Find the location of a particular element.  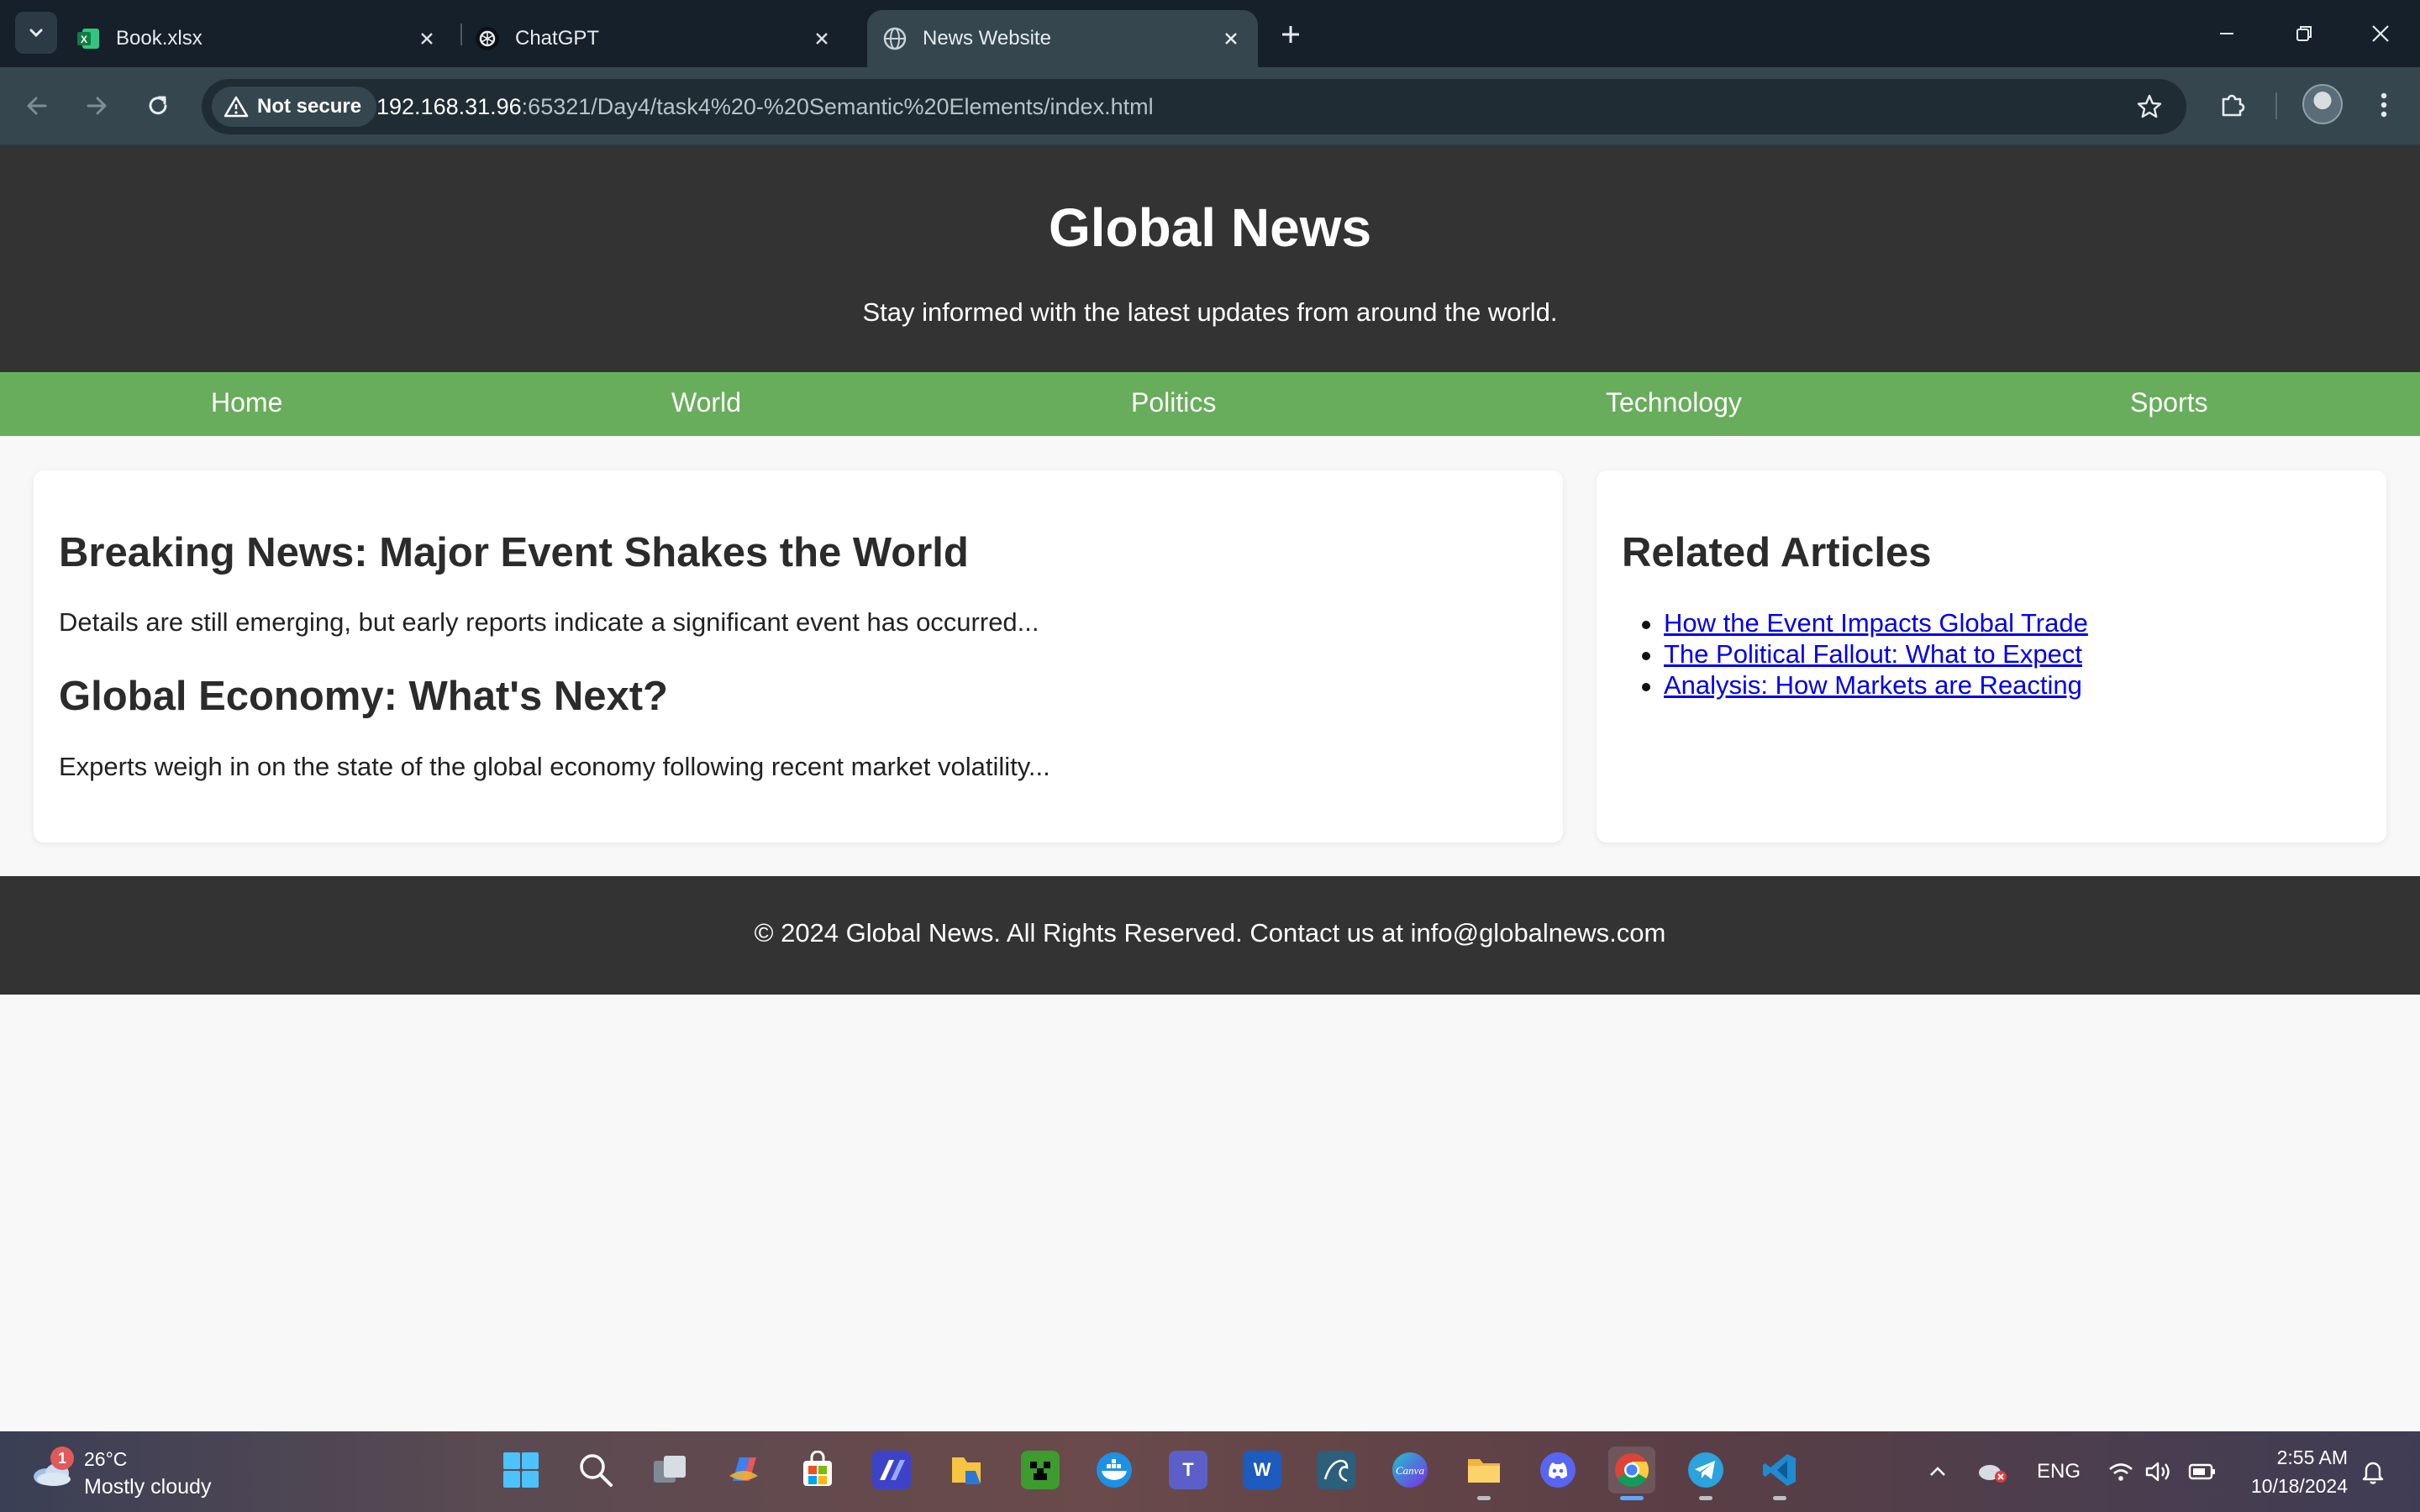

volume-control is located at coordinates (2157, 1471).